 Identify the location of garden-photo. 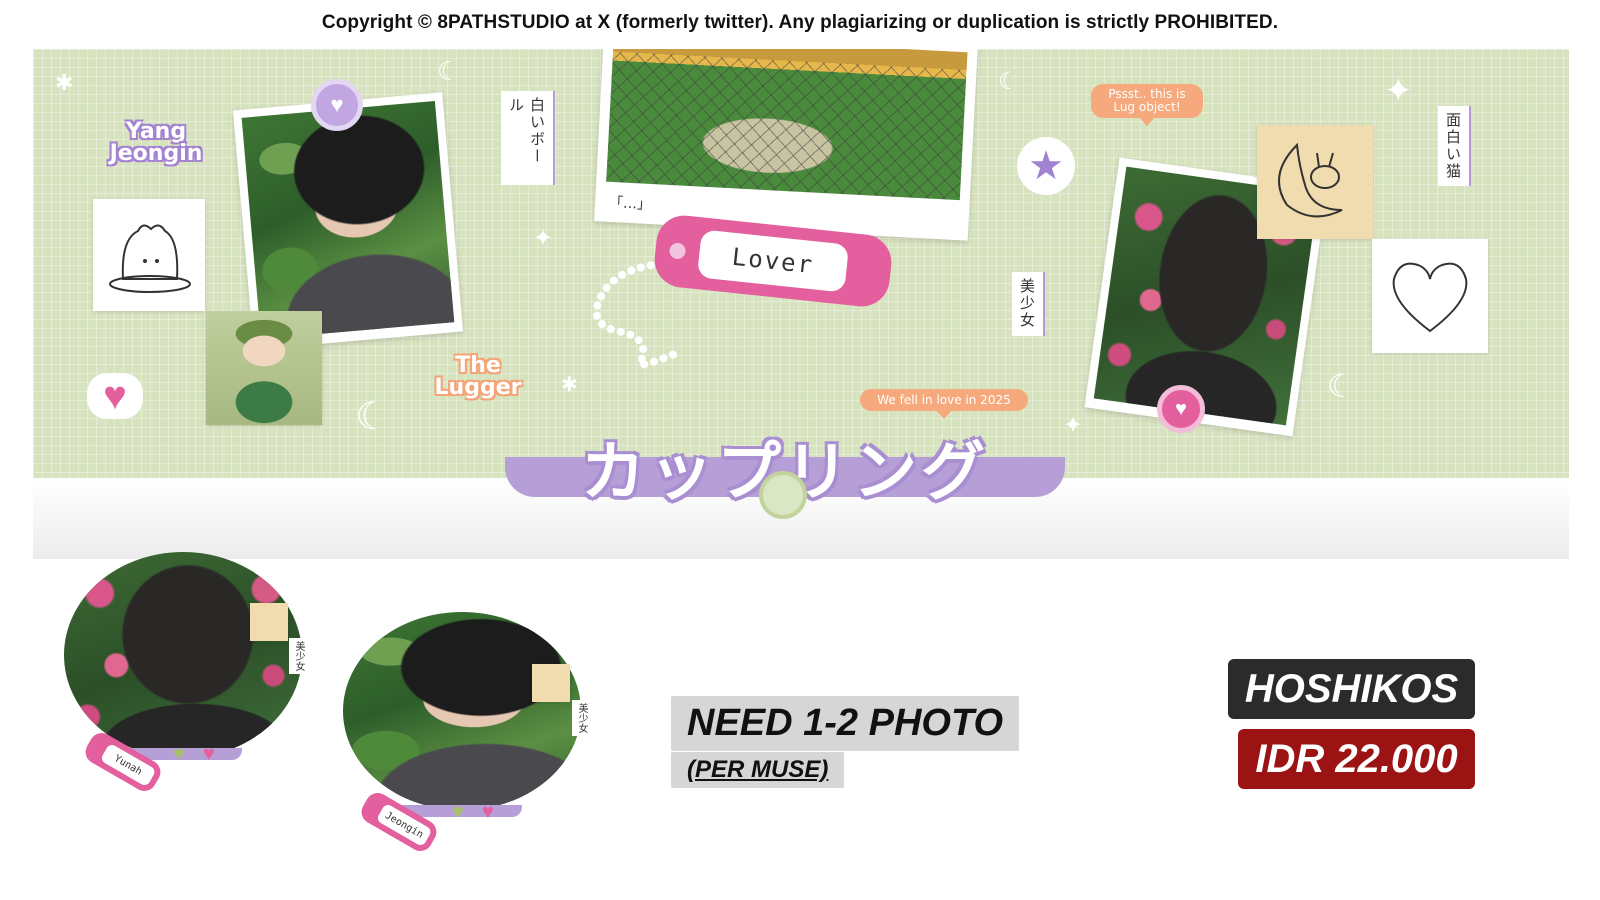
(787, 125).